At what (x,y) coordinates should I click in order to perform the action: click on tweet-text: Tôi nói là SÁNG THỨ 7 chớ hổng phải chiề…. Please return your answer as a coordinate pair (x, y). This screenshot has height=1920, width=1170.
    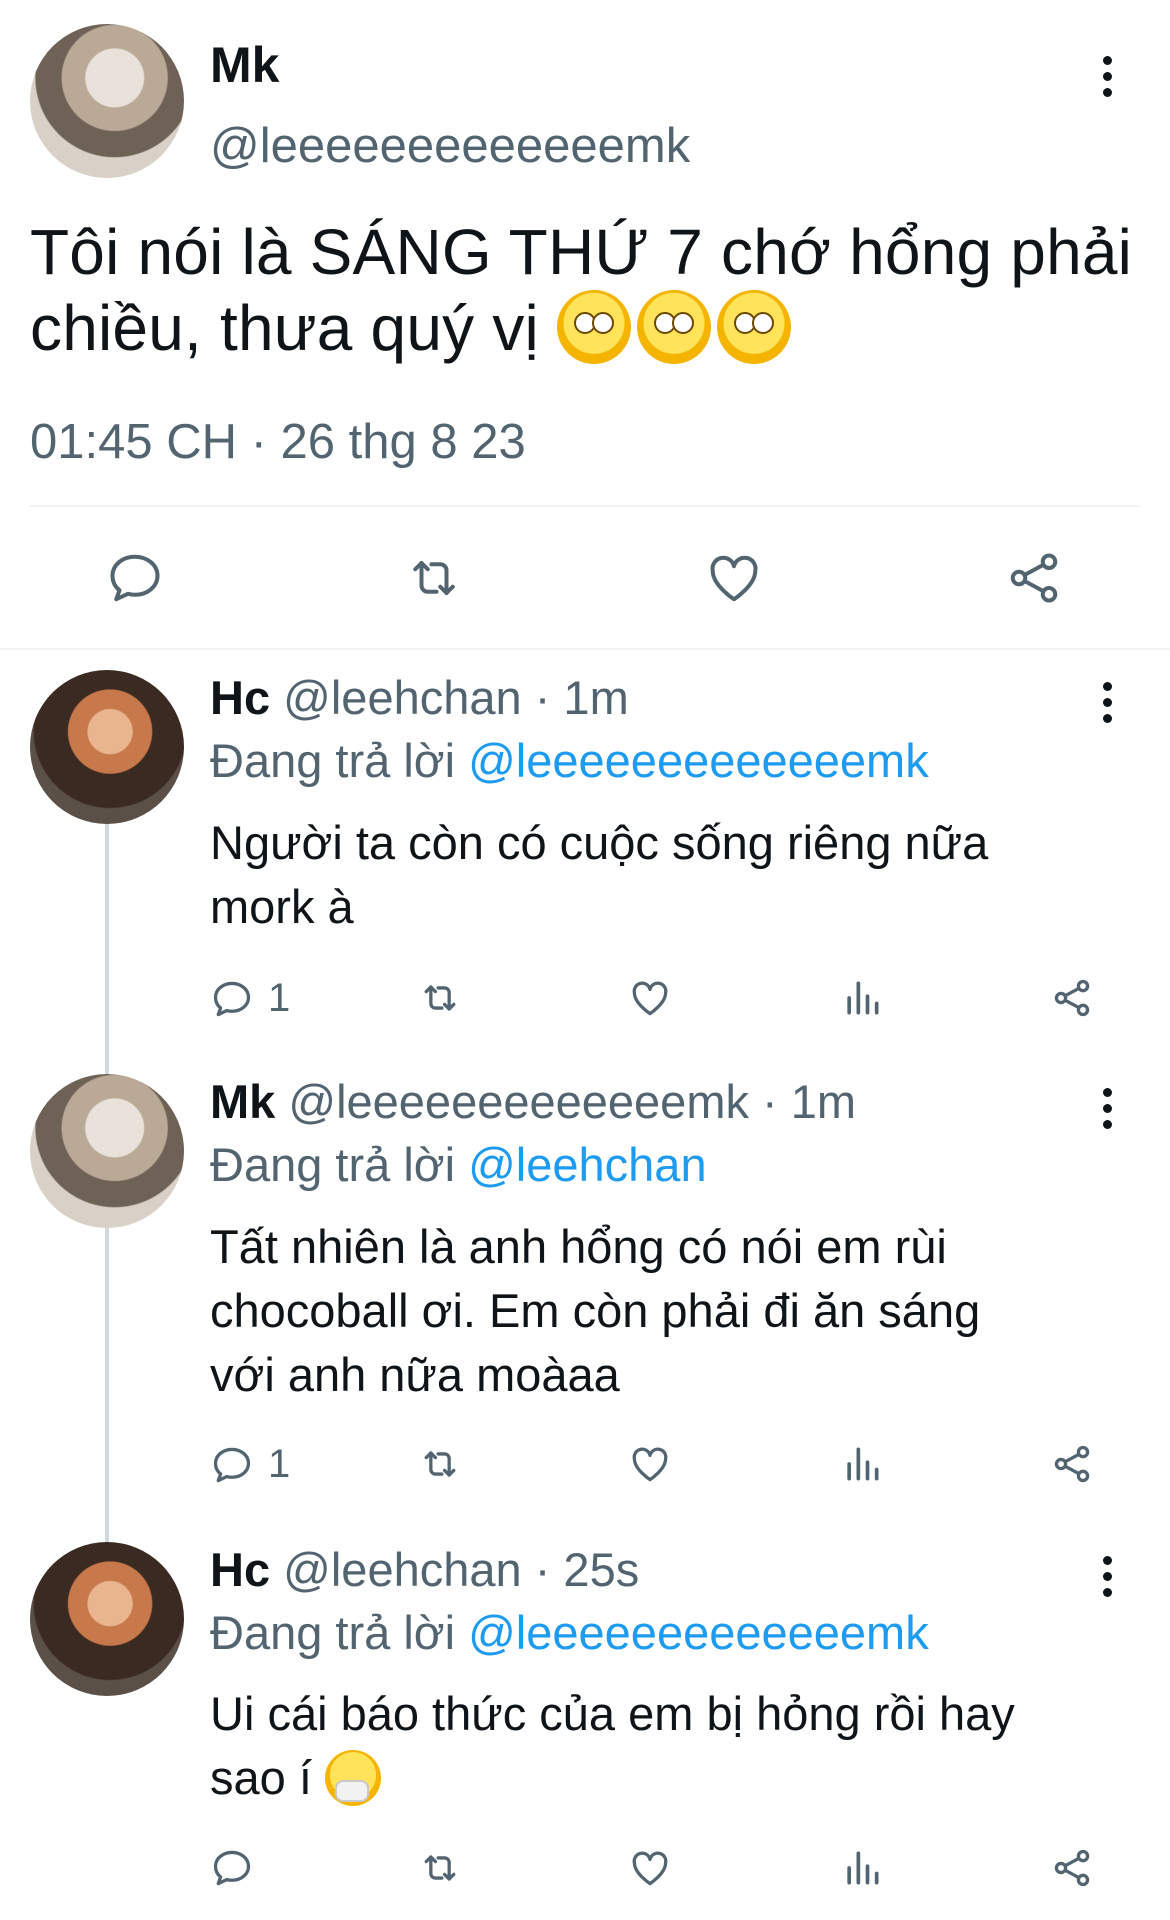
    Looking at the image, I should click on (581, 290).